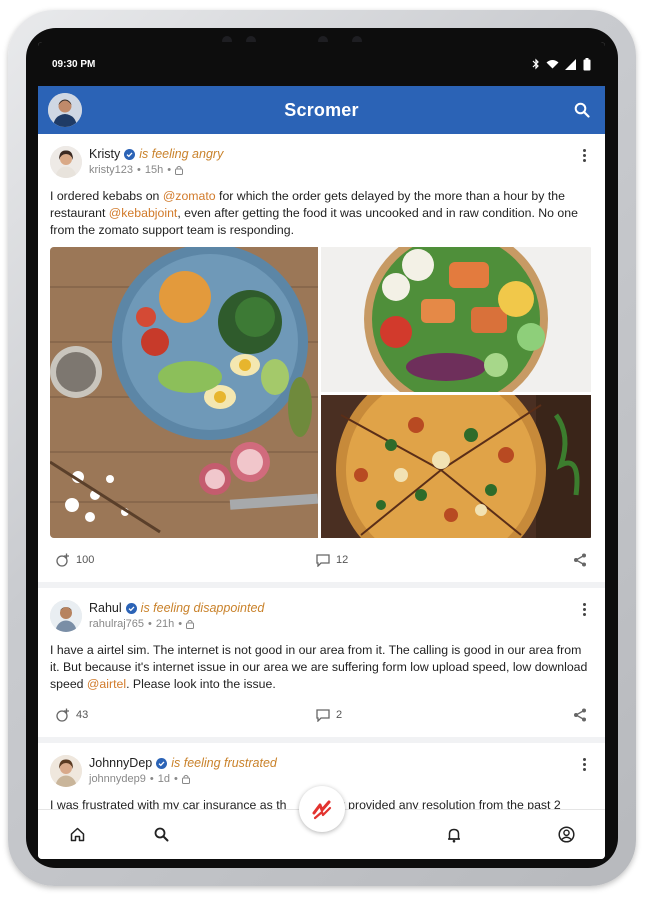 The height and width of the screenshot is (900, 659). I want to click on compose-button, so click(321, 809).